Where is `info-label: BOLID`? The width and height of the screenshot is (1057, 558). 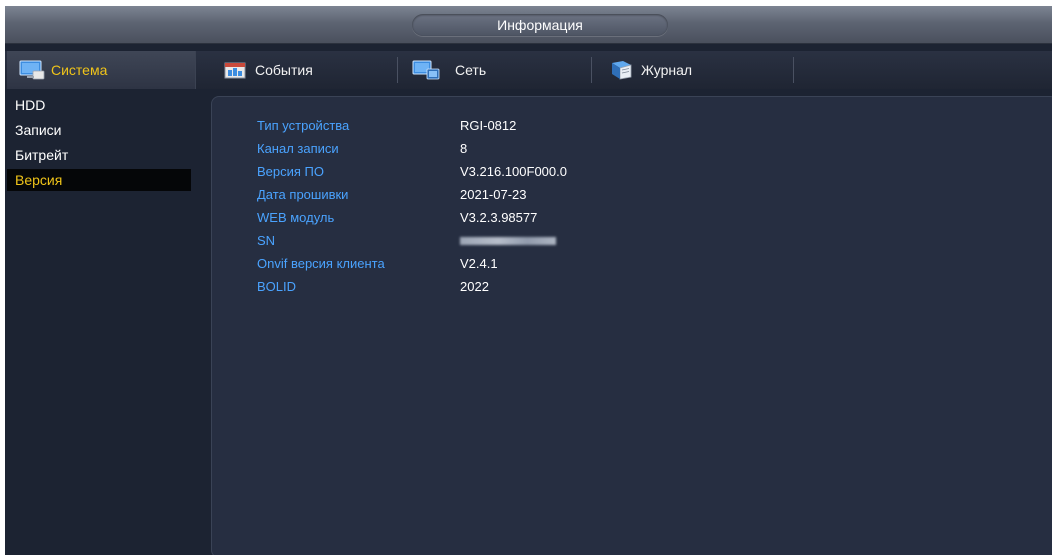
info-label: BOLID is located at coordinates (277, 286).